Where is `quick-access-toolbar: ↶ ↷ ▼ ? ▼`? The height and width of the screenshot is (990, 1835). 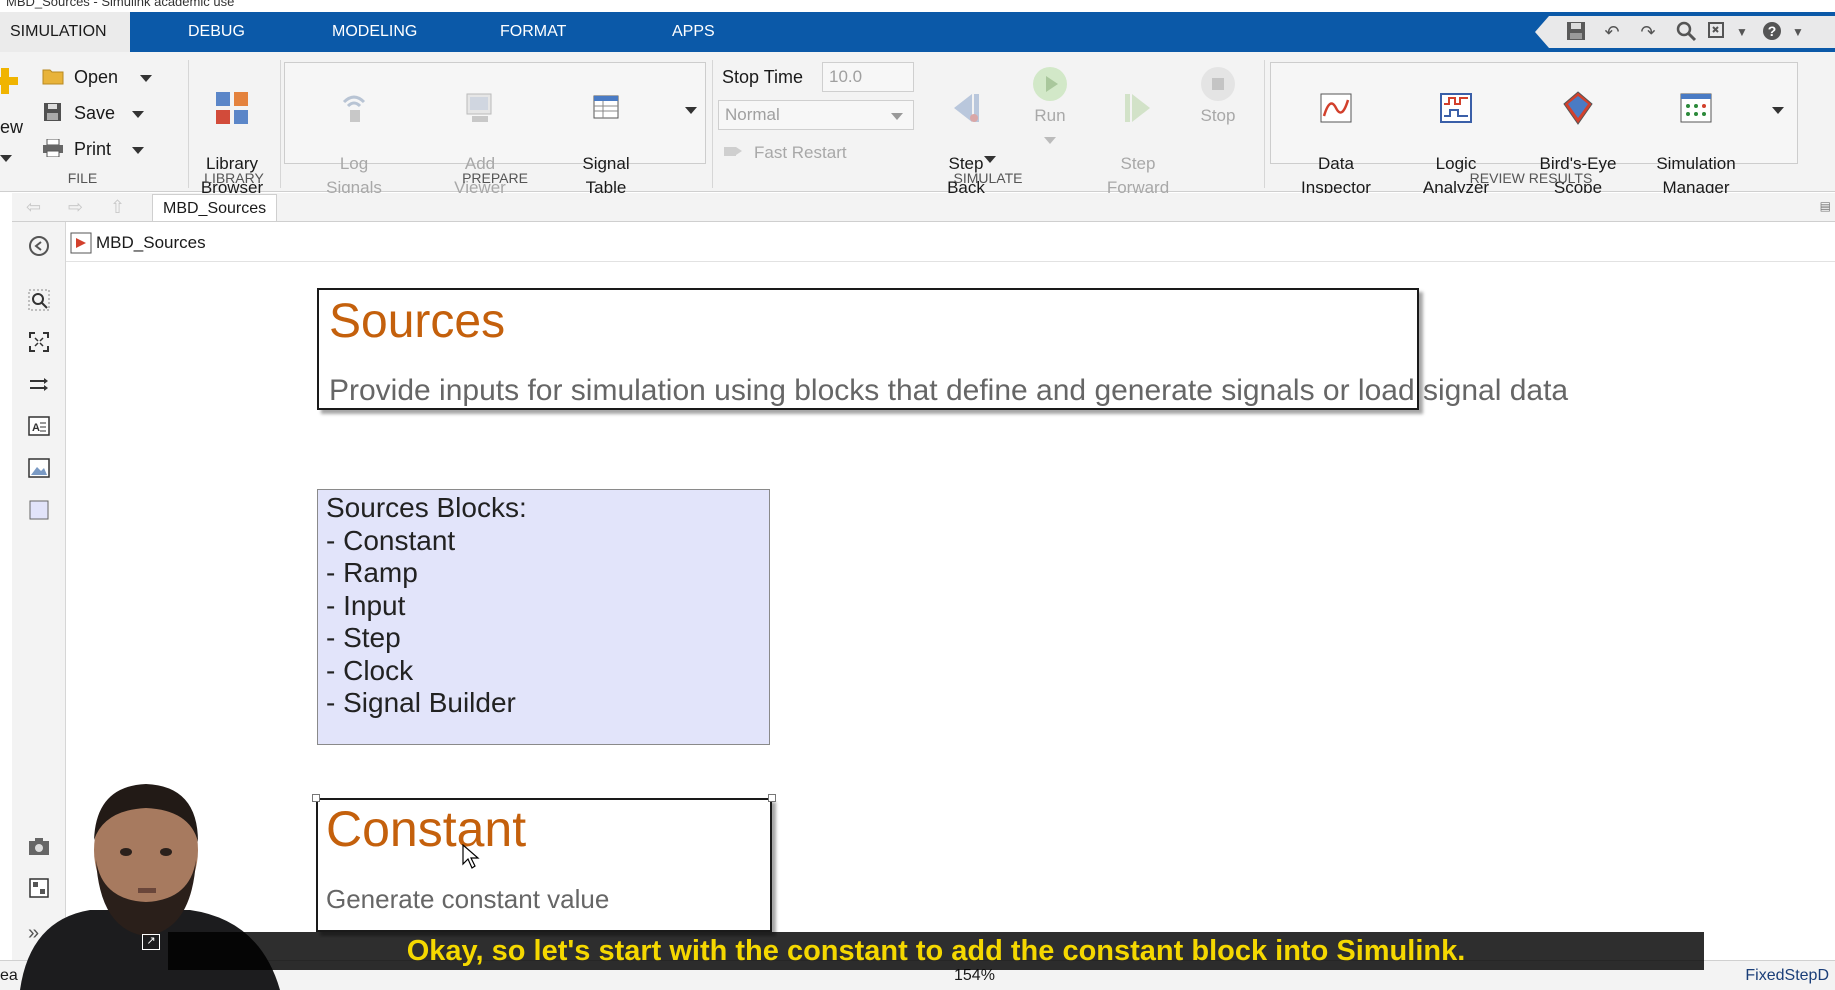
quick-access-toolbar: ↶ ↷ ▼ ? ▼ is located at coordinates (1685, 32).